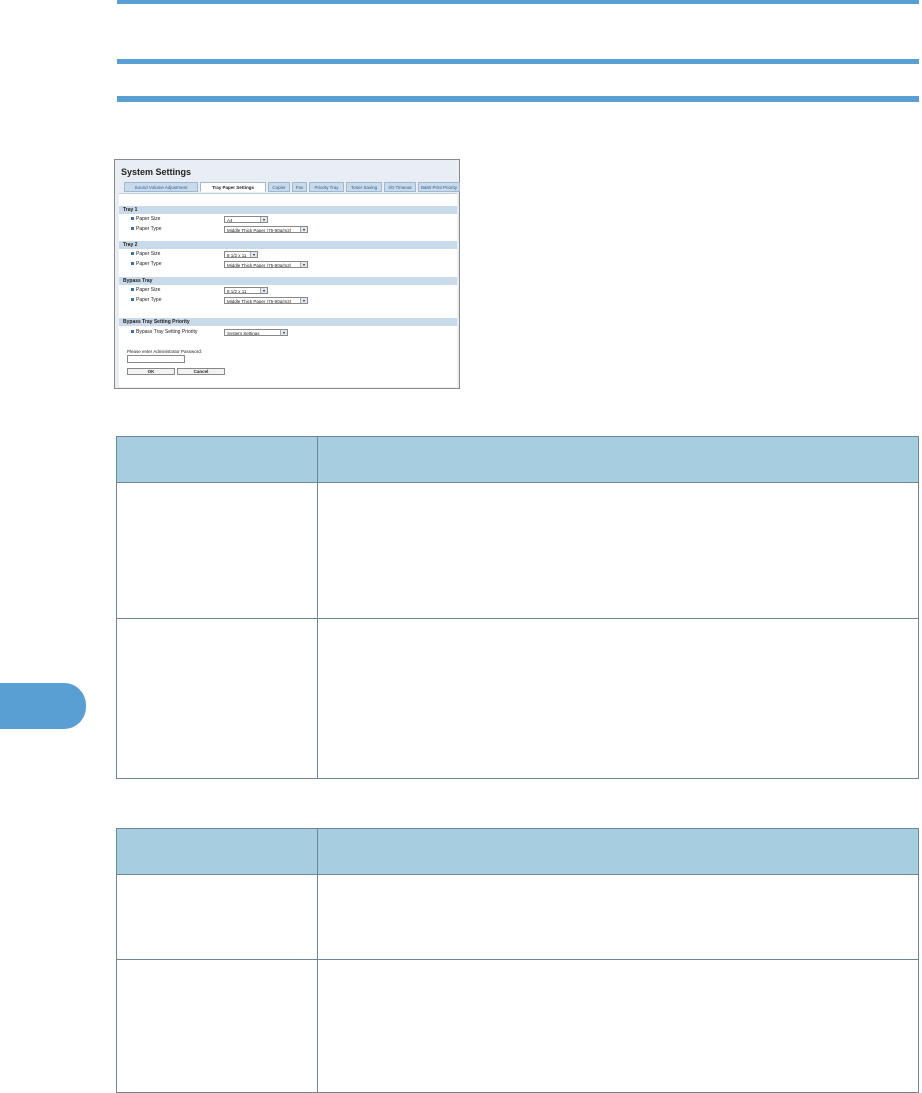 The height and width of the screenshot is (1093, 922). Describe the element at coordinates (288, 245) in the screenshot. I see `section-heading: Tray 2` at that location.